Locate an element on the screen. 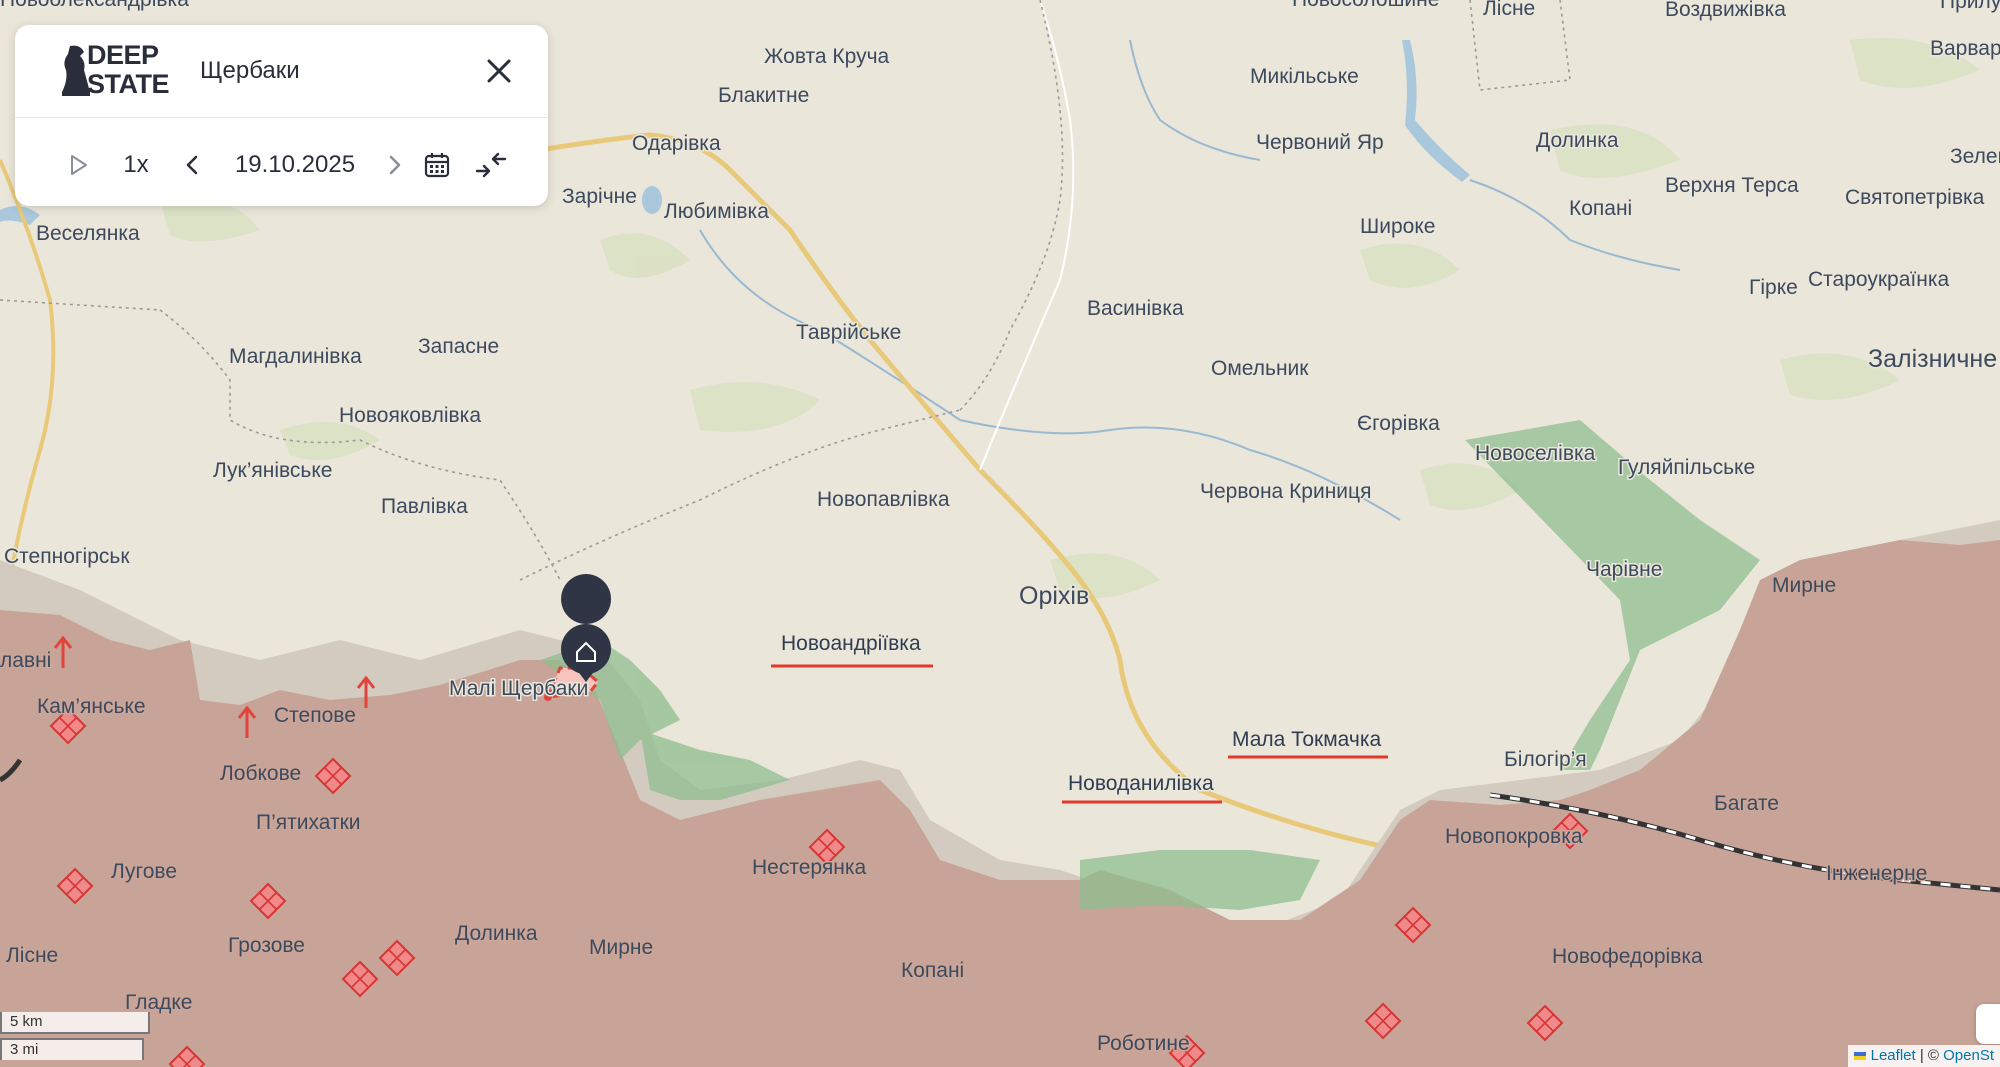  place-label: Новоолександрівка is located at coordinates (94, 5).